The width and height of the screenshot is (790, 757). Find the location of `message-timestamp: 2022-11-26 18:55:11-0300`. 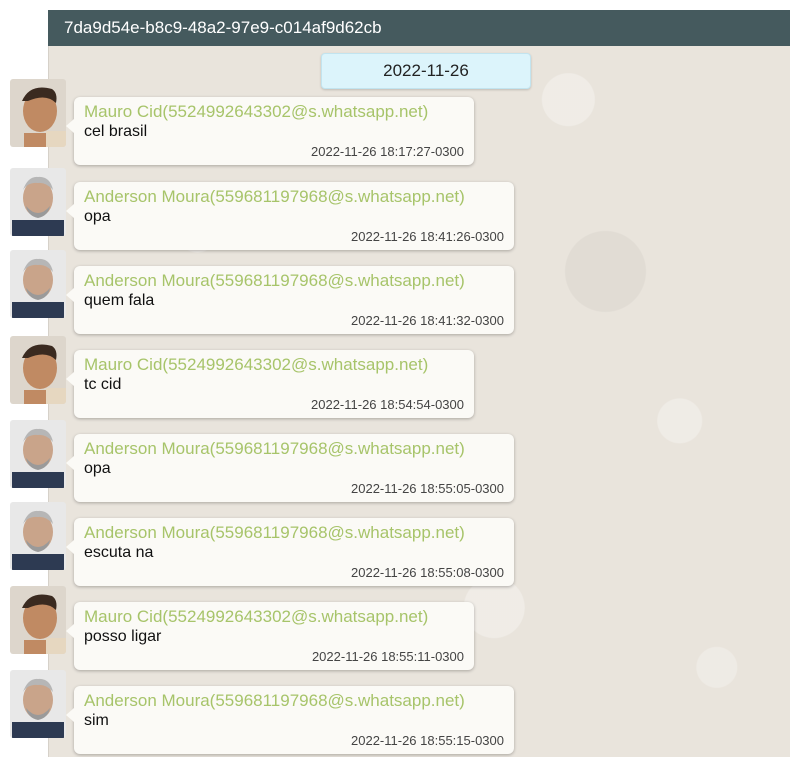

message-timestamp: 2022-11-26 18:55:11-0300 is located at coordinates (387, 656).